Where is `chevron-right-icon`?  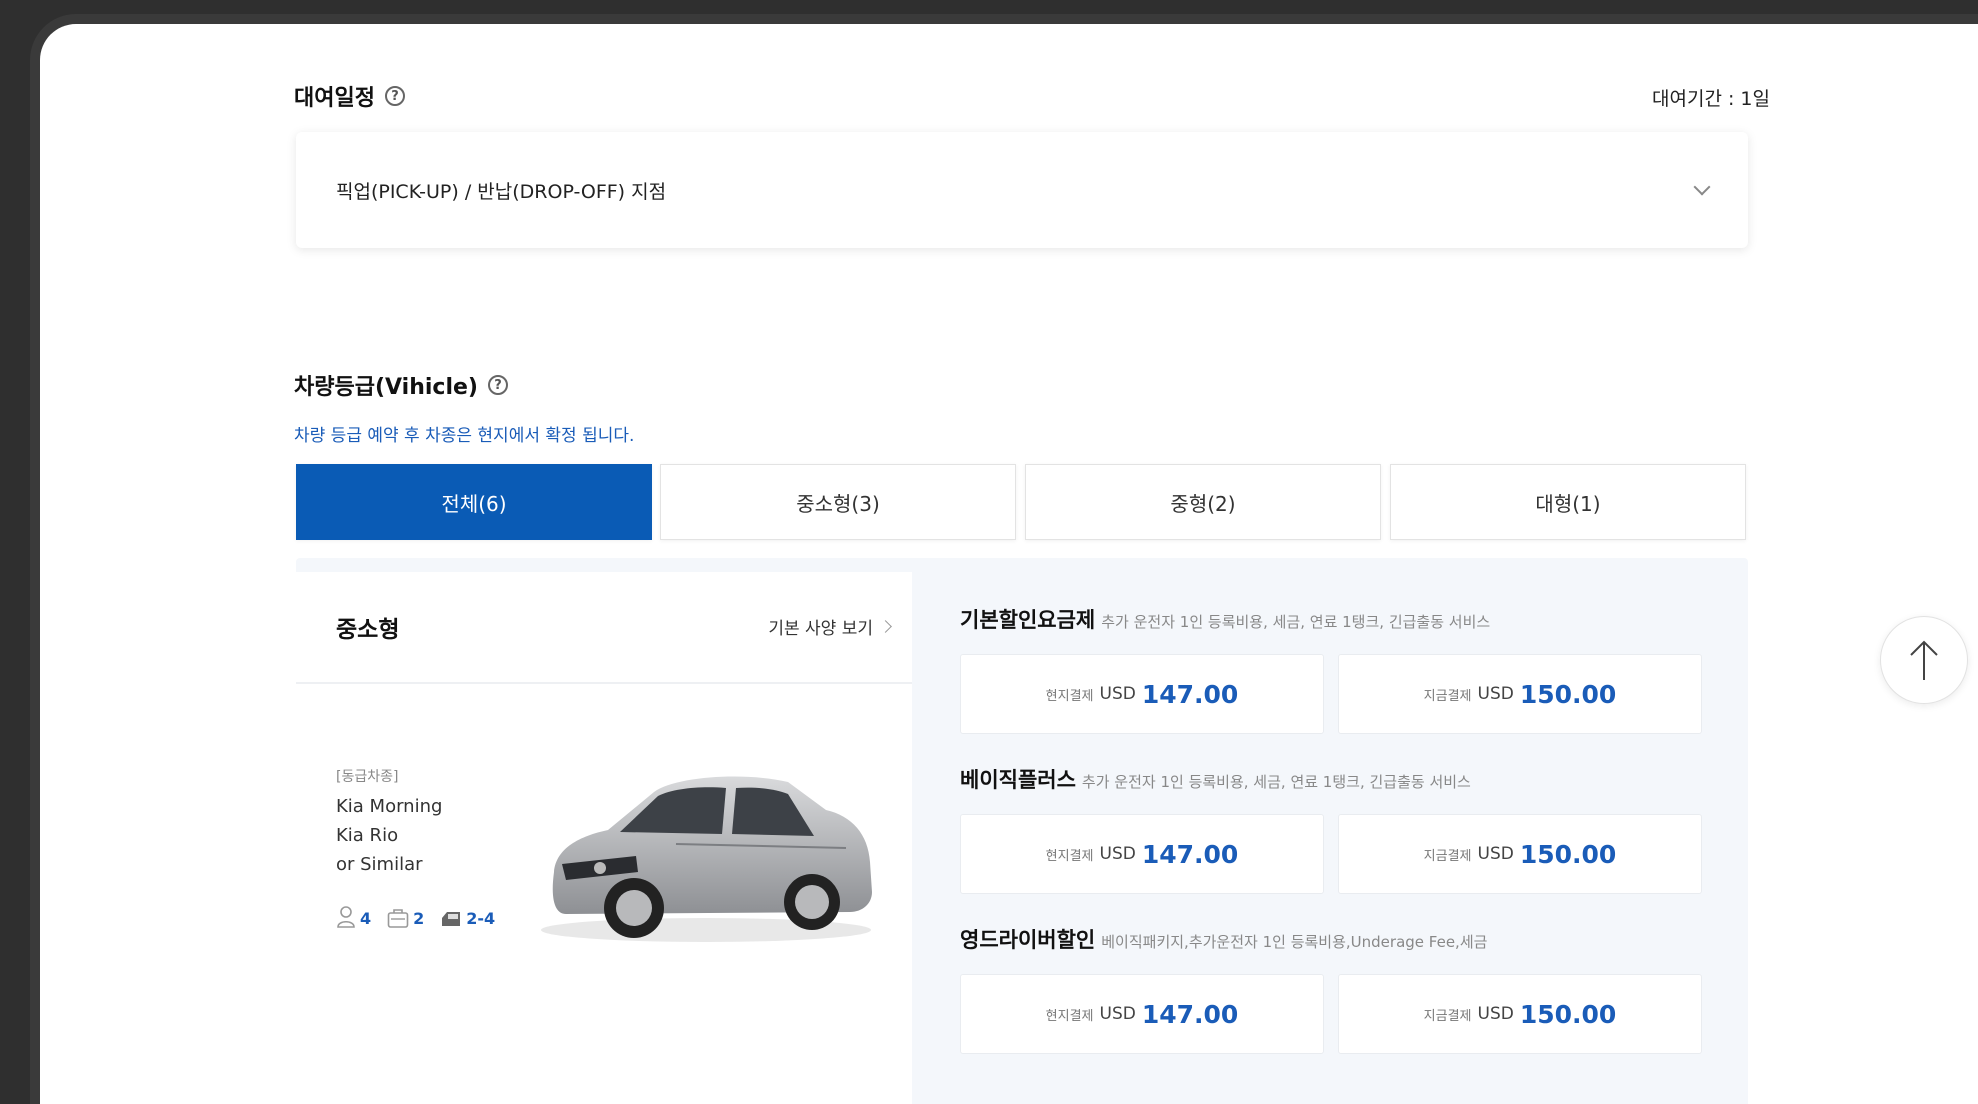
chevron-right-icon is located at coordinates (885, 626).